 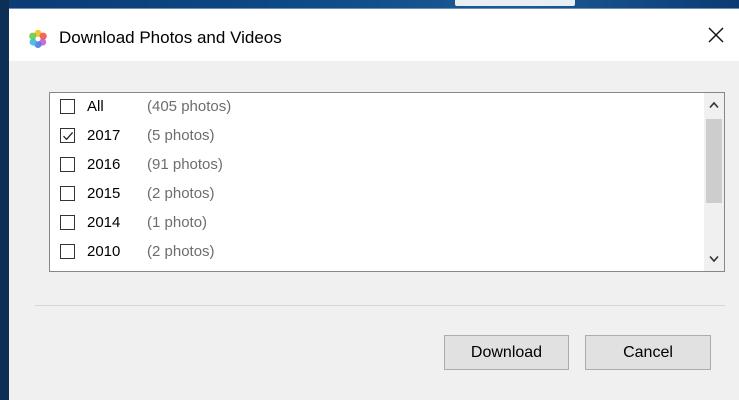 I want to click on close-button, so click(x=716, y=35).